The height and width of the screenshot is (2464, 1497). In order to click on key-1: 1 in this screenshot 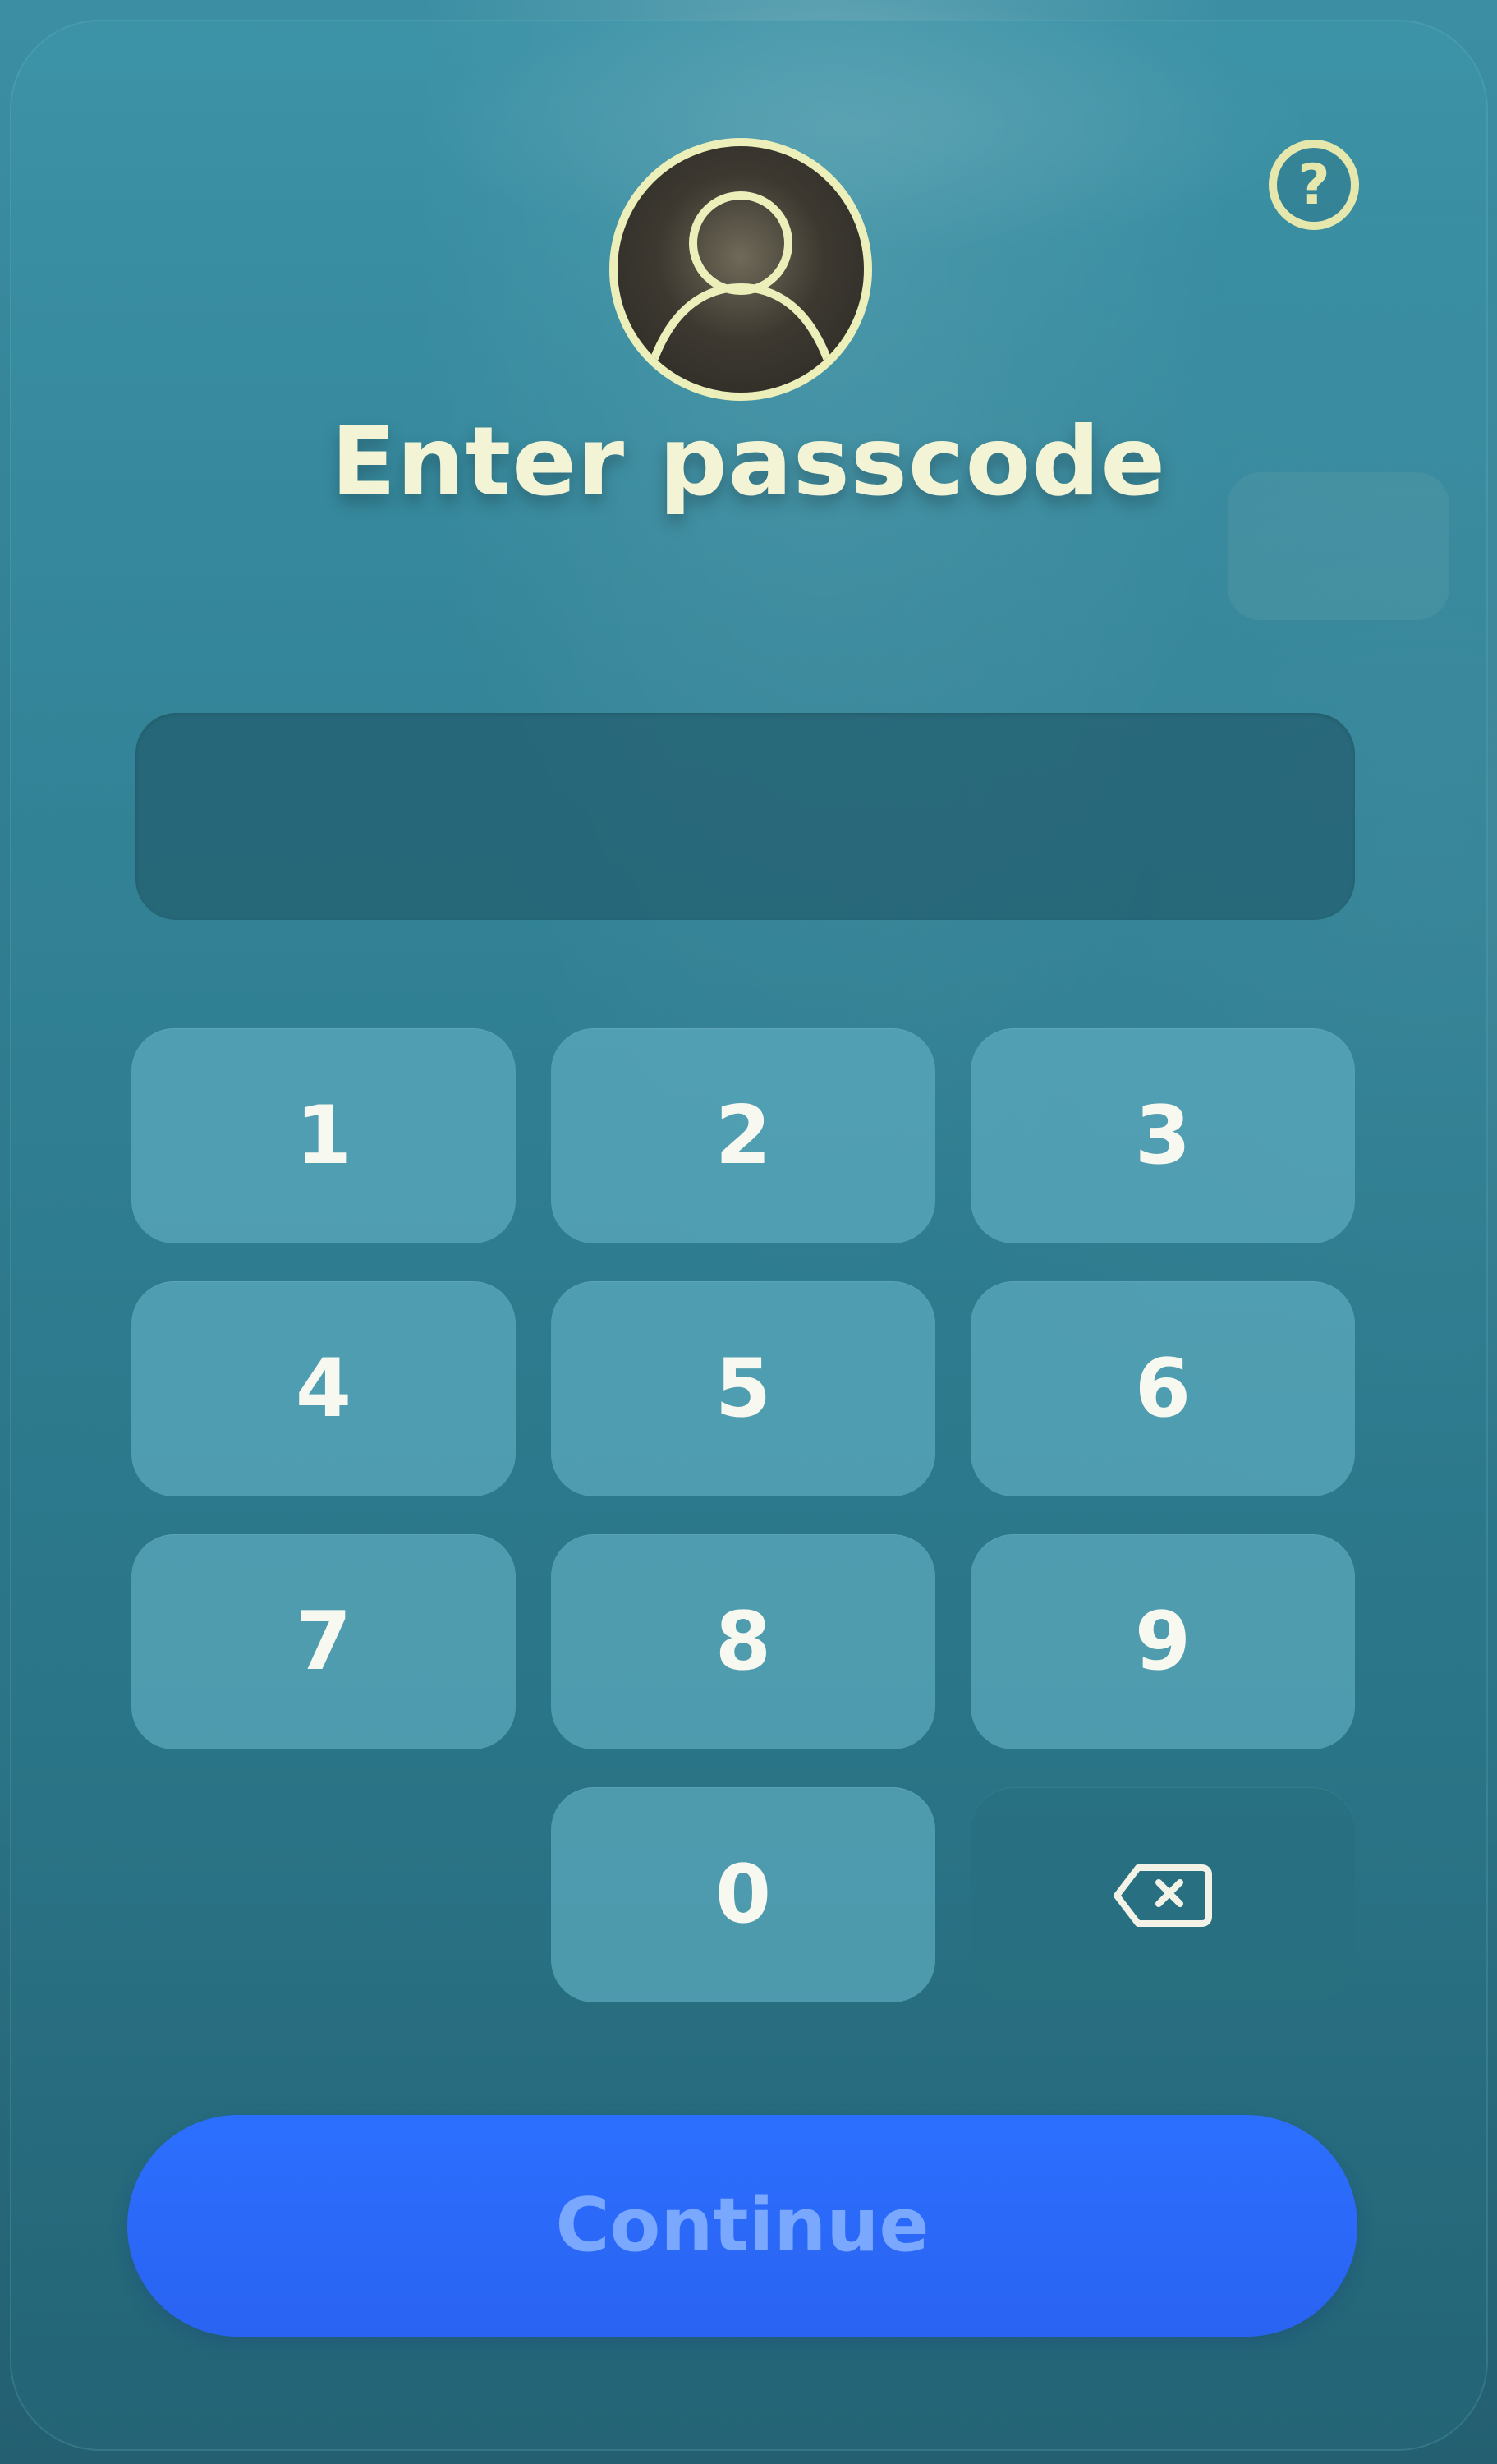, I will do `click(324, 1135)`.